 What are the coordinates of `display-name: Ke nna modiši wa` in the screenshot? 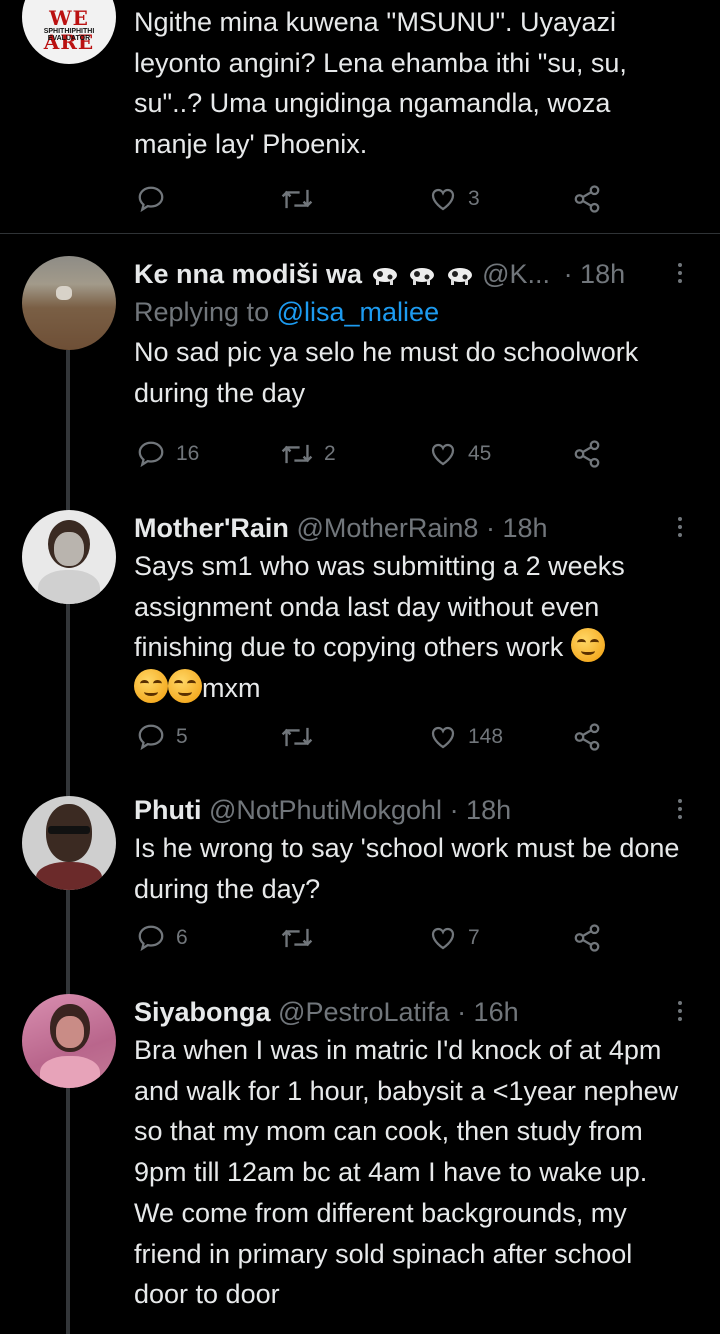 It's located at (248, 274).